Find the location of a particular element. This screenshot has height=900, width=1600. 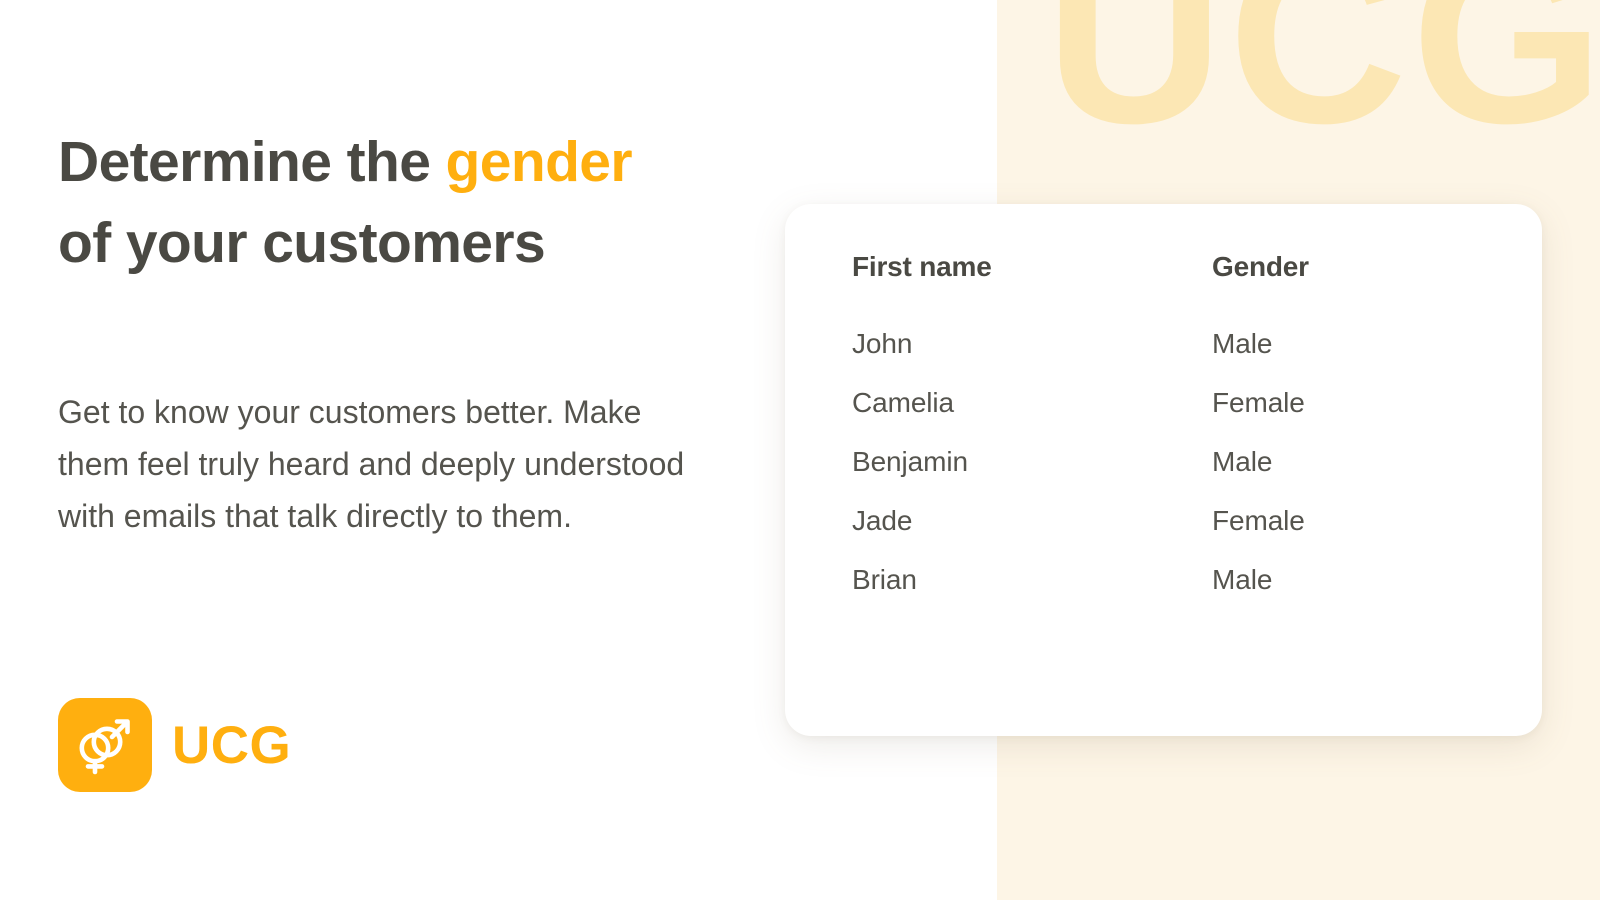

table-row: Benjamin Male is located at coordinates (1177, 462).